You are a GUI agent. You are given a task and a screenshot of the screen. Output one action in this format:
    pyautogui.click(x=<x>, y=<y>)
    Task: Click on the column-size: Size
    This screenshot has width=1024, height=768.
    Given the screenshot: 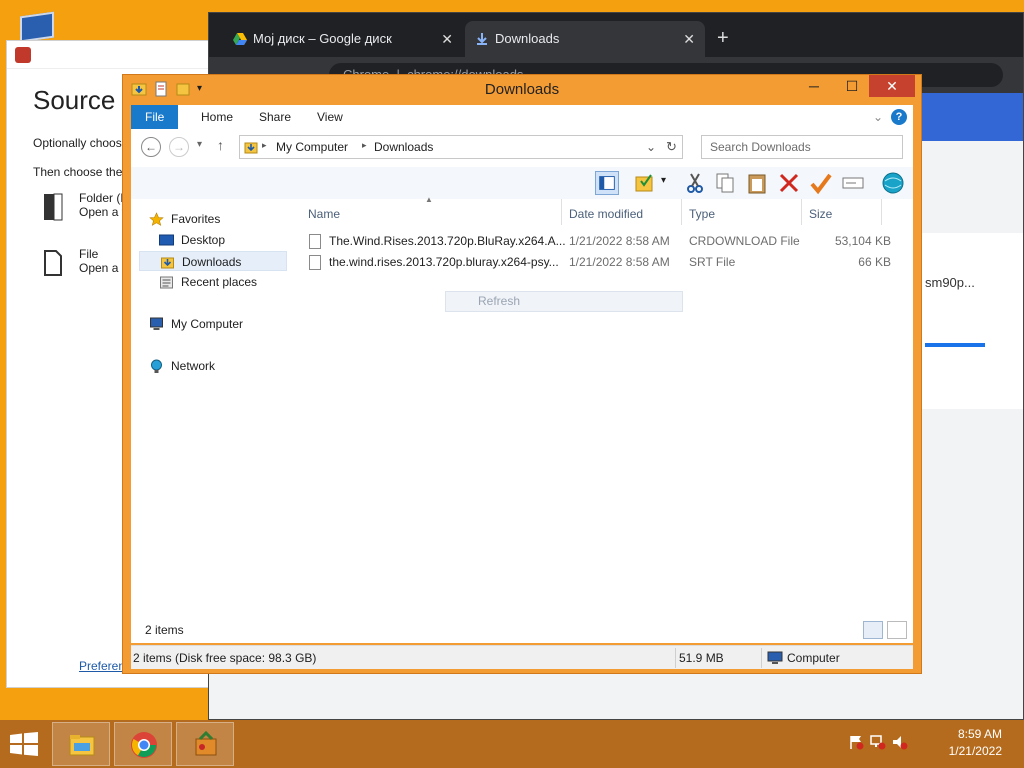 What is the action you would take?
    pyautogui.click(x=820, y=214)
    